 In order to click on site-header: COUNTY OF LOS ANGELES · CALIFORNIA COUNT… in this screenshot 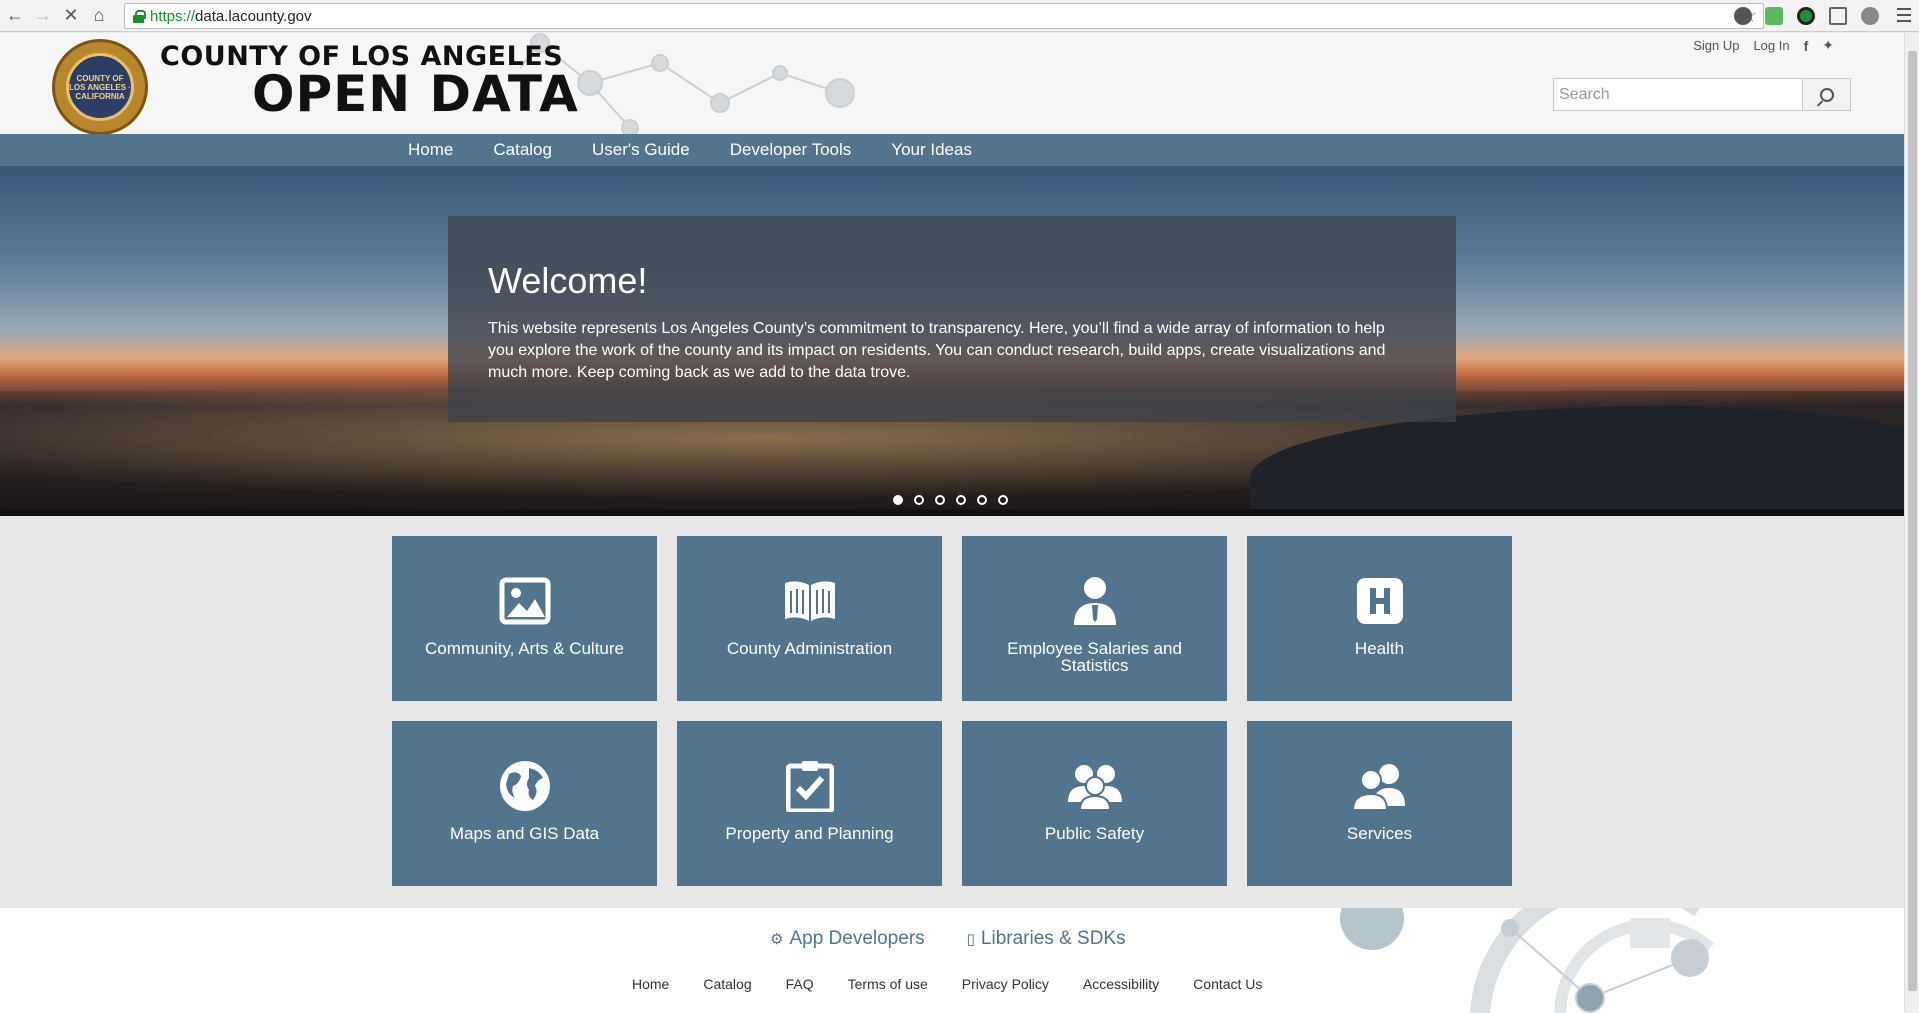, I will do `click(952, 83)`.